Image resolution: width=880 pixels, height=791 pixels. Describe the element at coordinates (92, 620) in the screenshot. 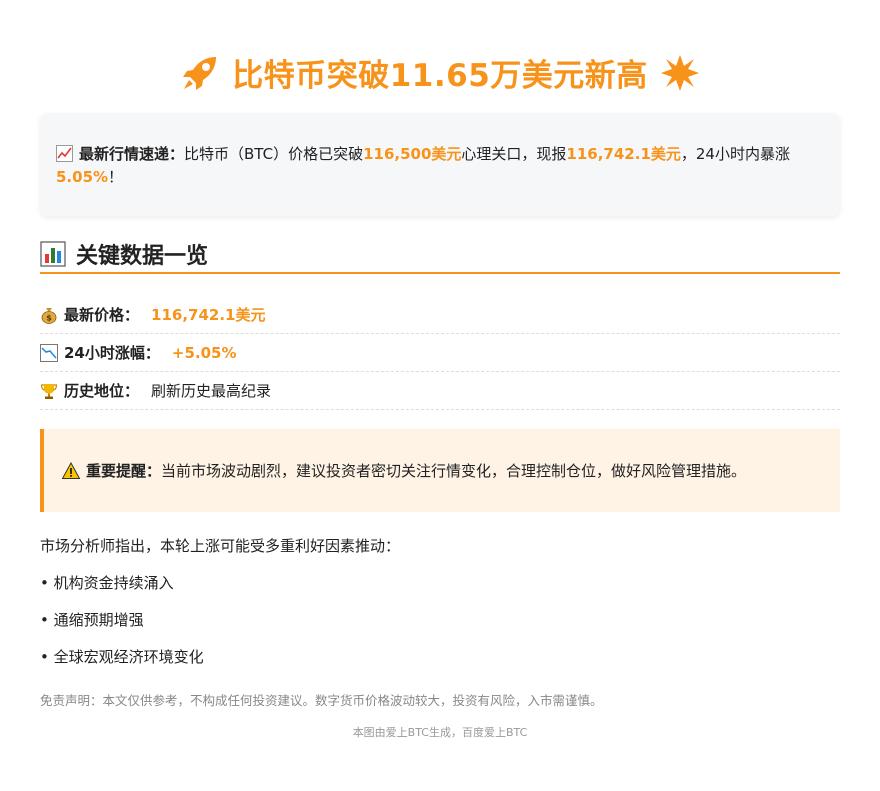

I see `list-item: • 通缩预期增强` at that location.